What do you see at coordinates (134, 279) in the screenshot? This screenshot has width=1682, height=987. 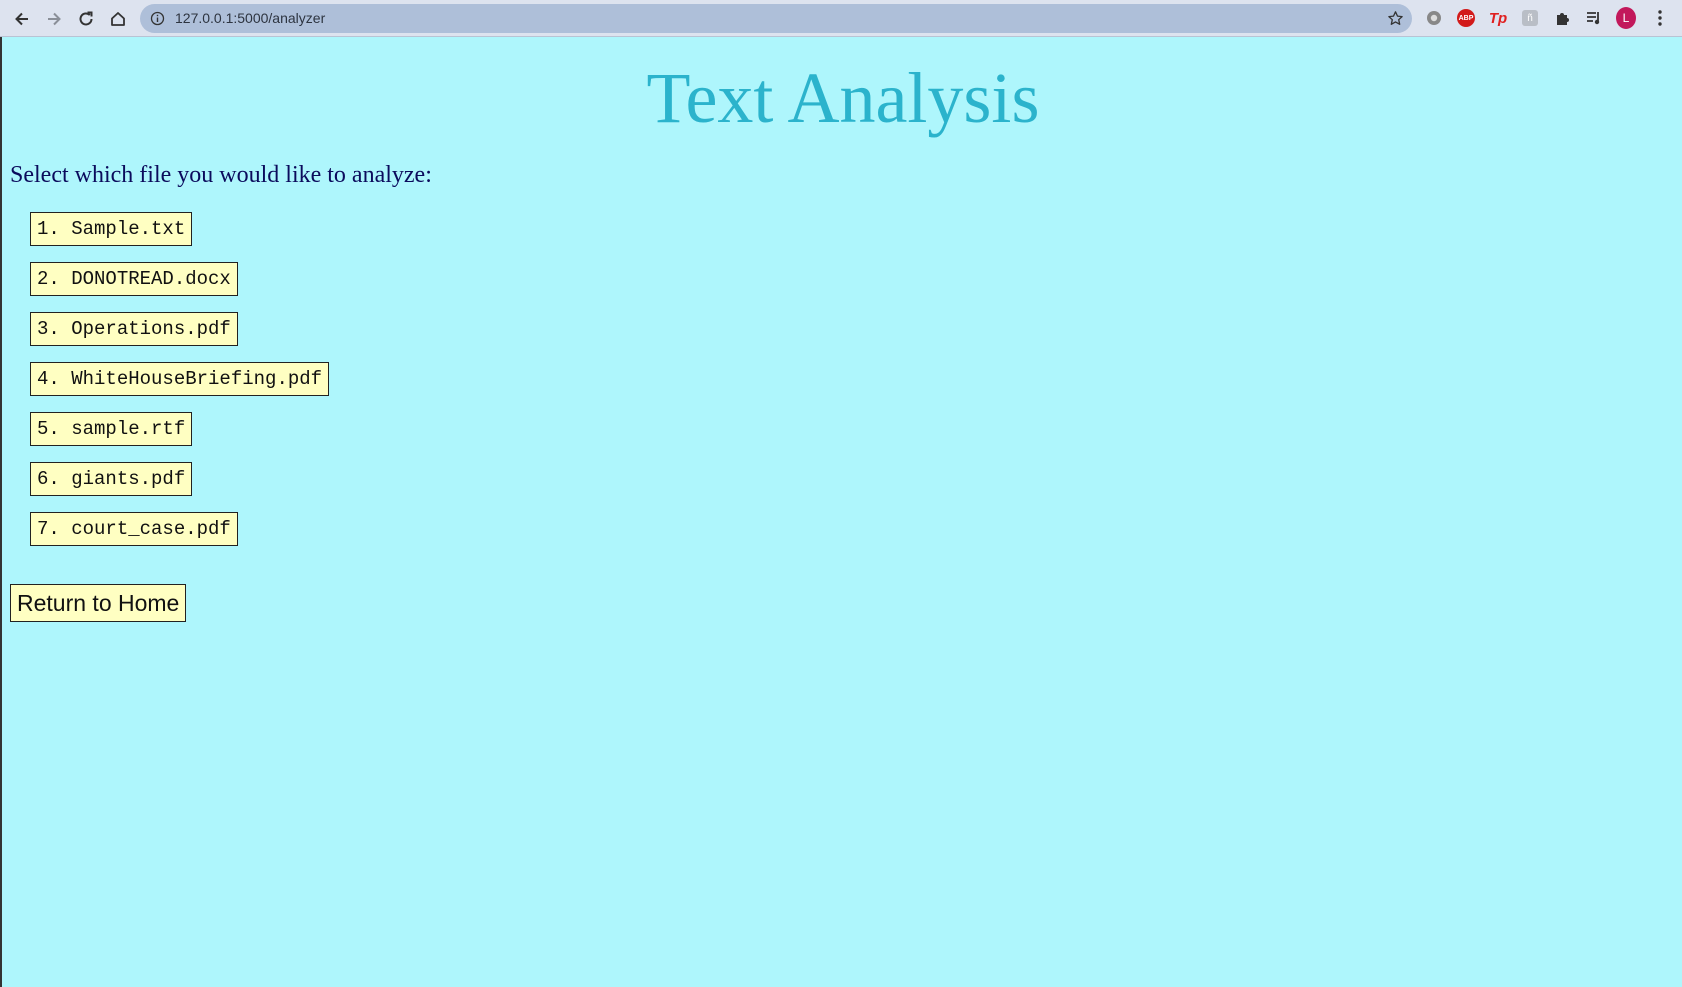 I see `file-button-donotread-docx: 2. DONOTREAD.docx` at bounding box center [134, 279].